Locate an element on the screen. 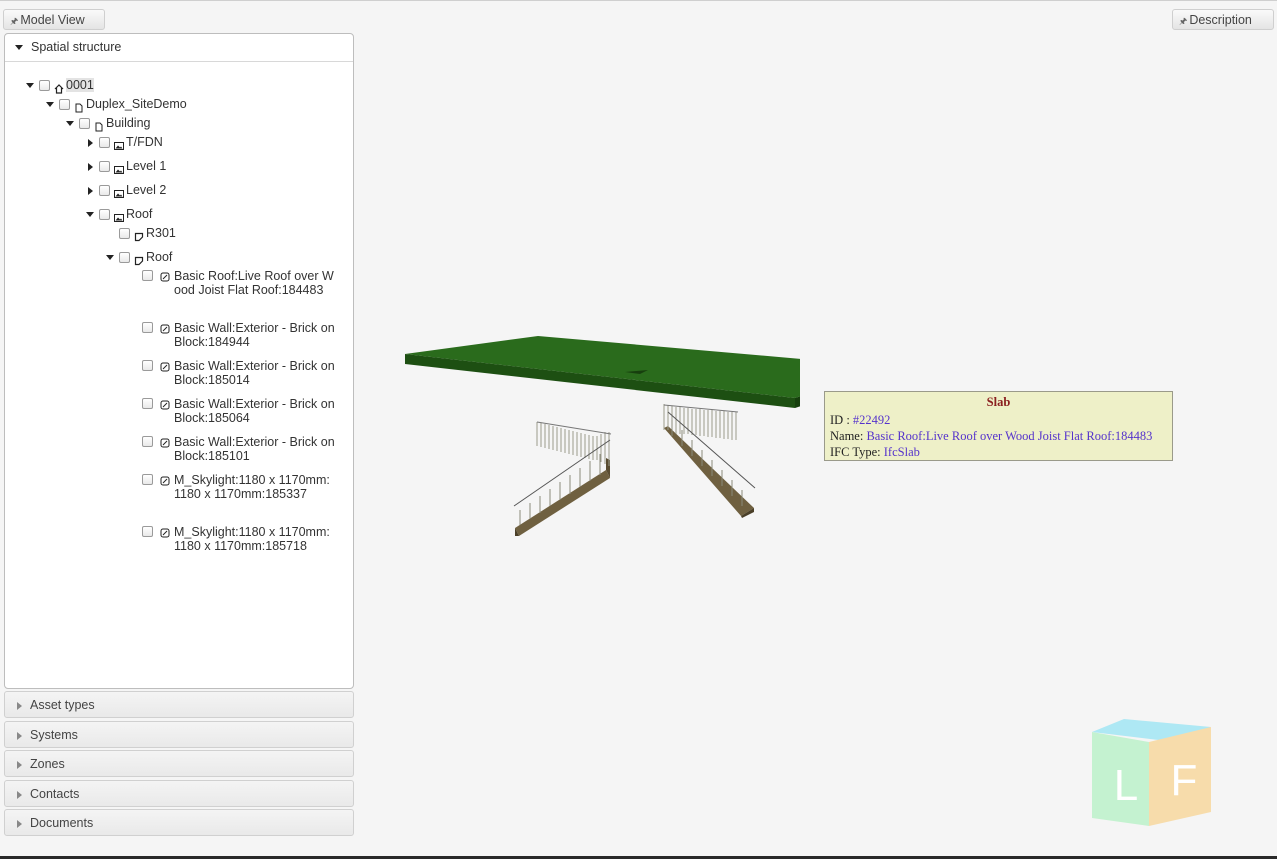 The width and height of the screenshot is (1277, 859). accordion-label: Systems is located at coordinates (54, 735).